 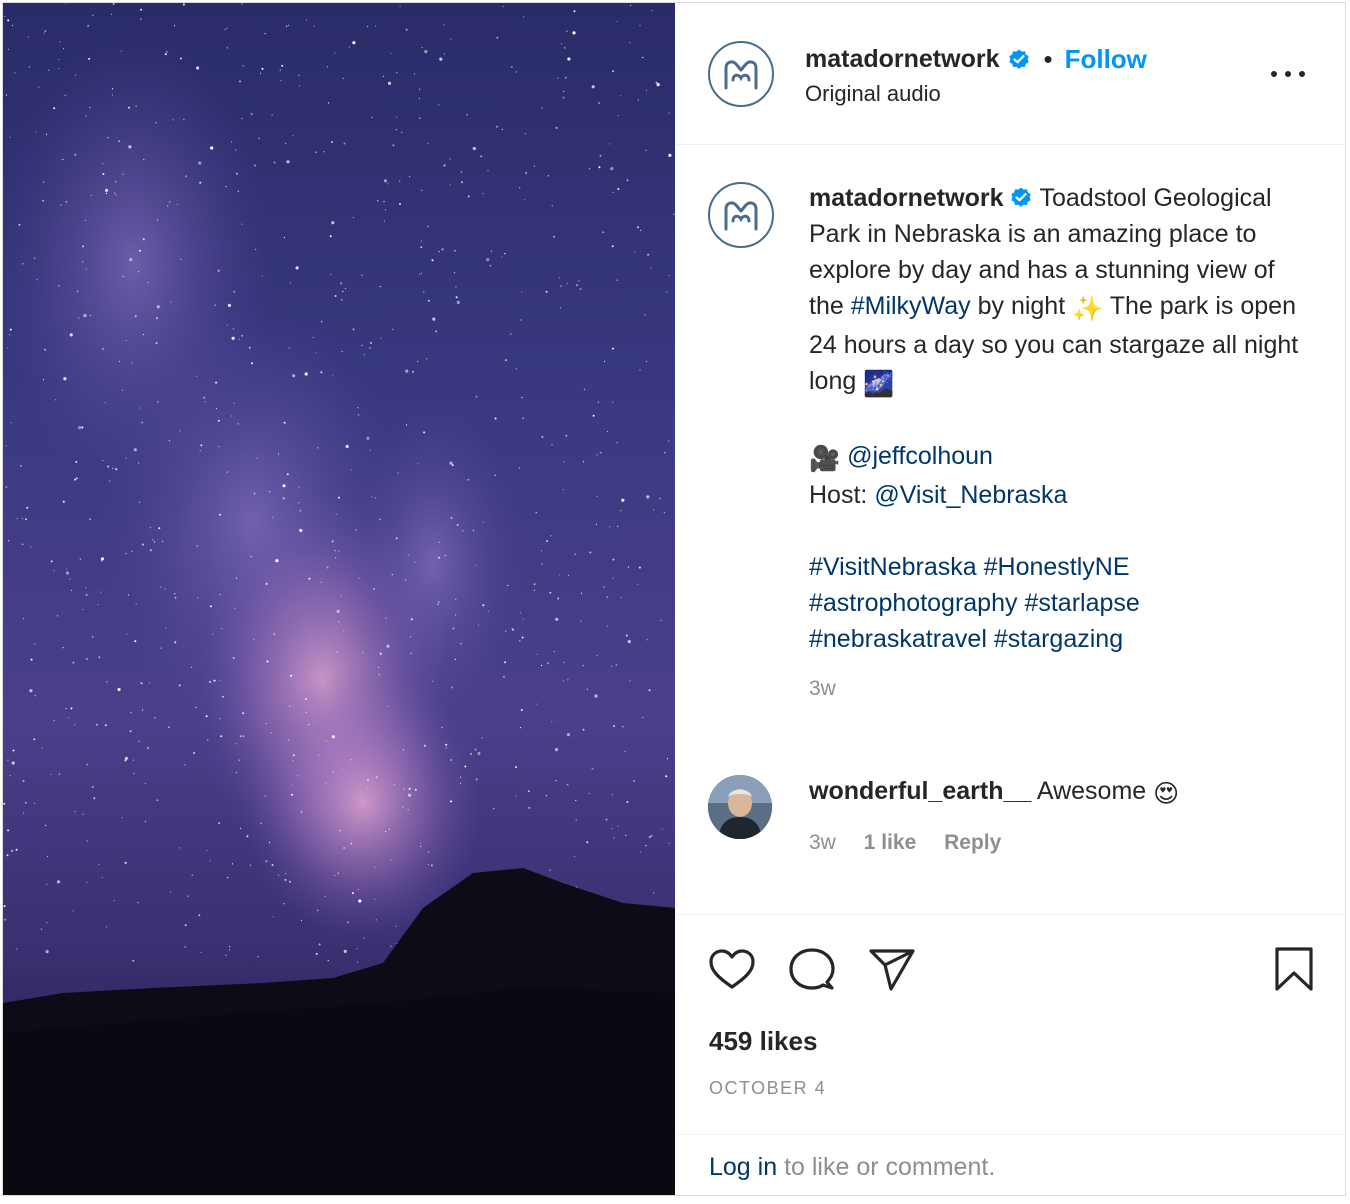 What do you see at coordinates (763, 1041) in the screenshot?
I see `like-count: 459 likes` at bounding box center [763, 1041].